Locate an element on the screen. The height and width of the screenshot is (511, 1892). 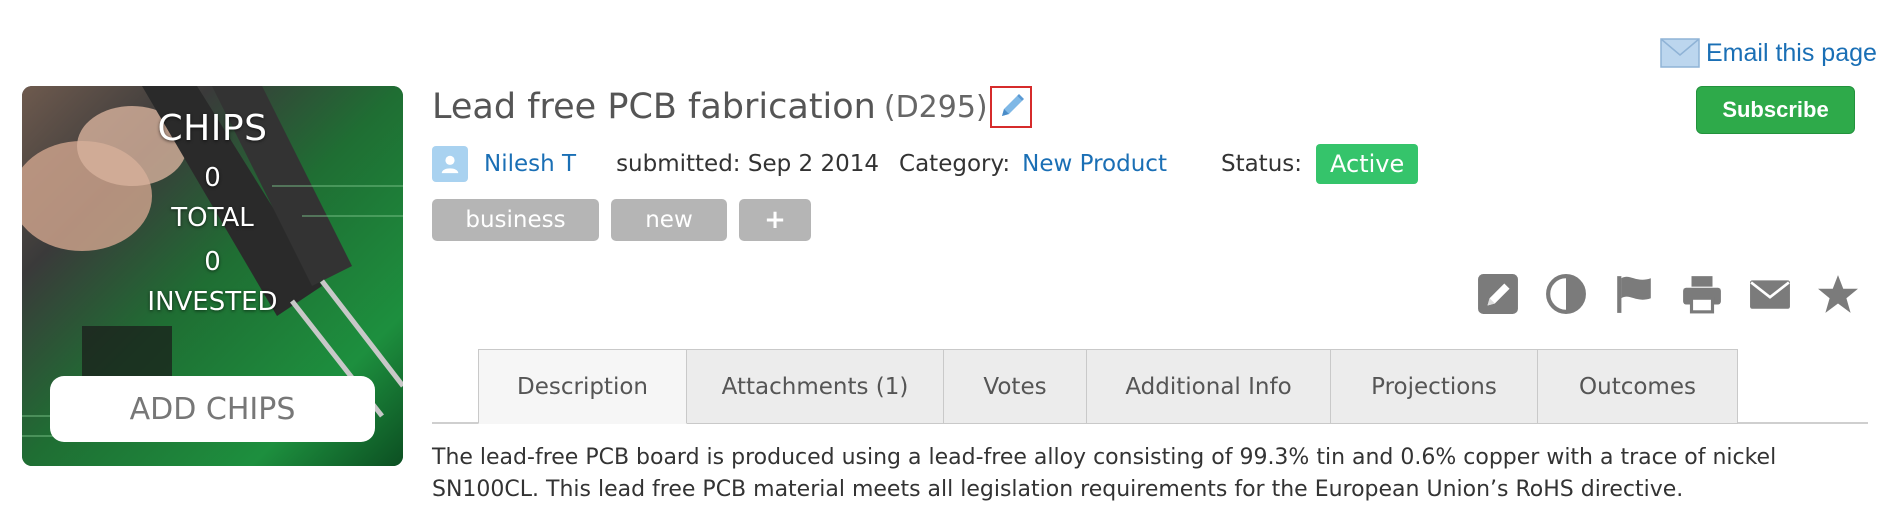
page-title: Lead free PCB fabrication is located at coordinates (654, 107).